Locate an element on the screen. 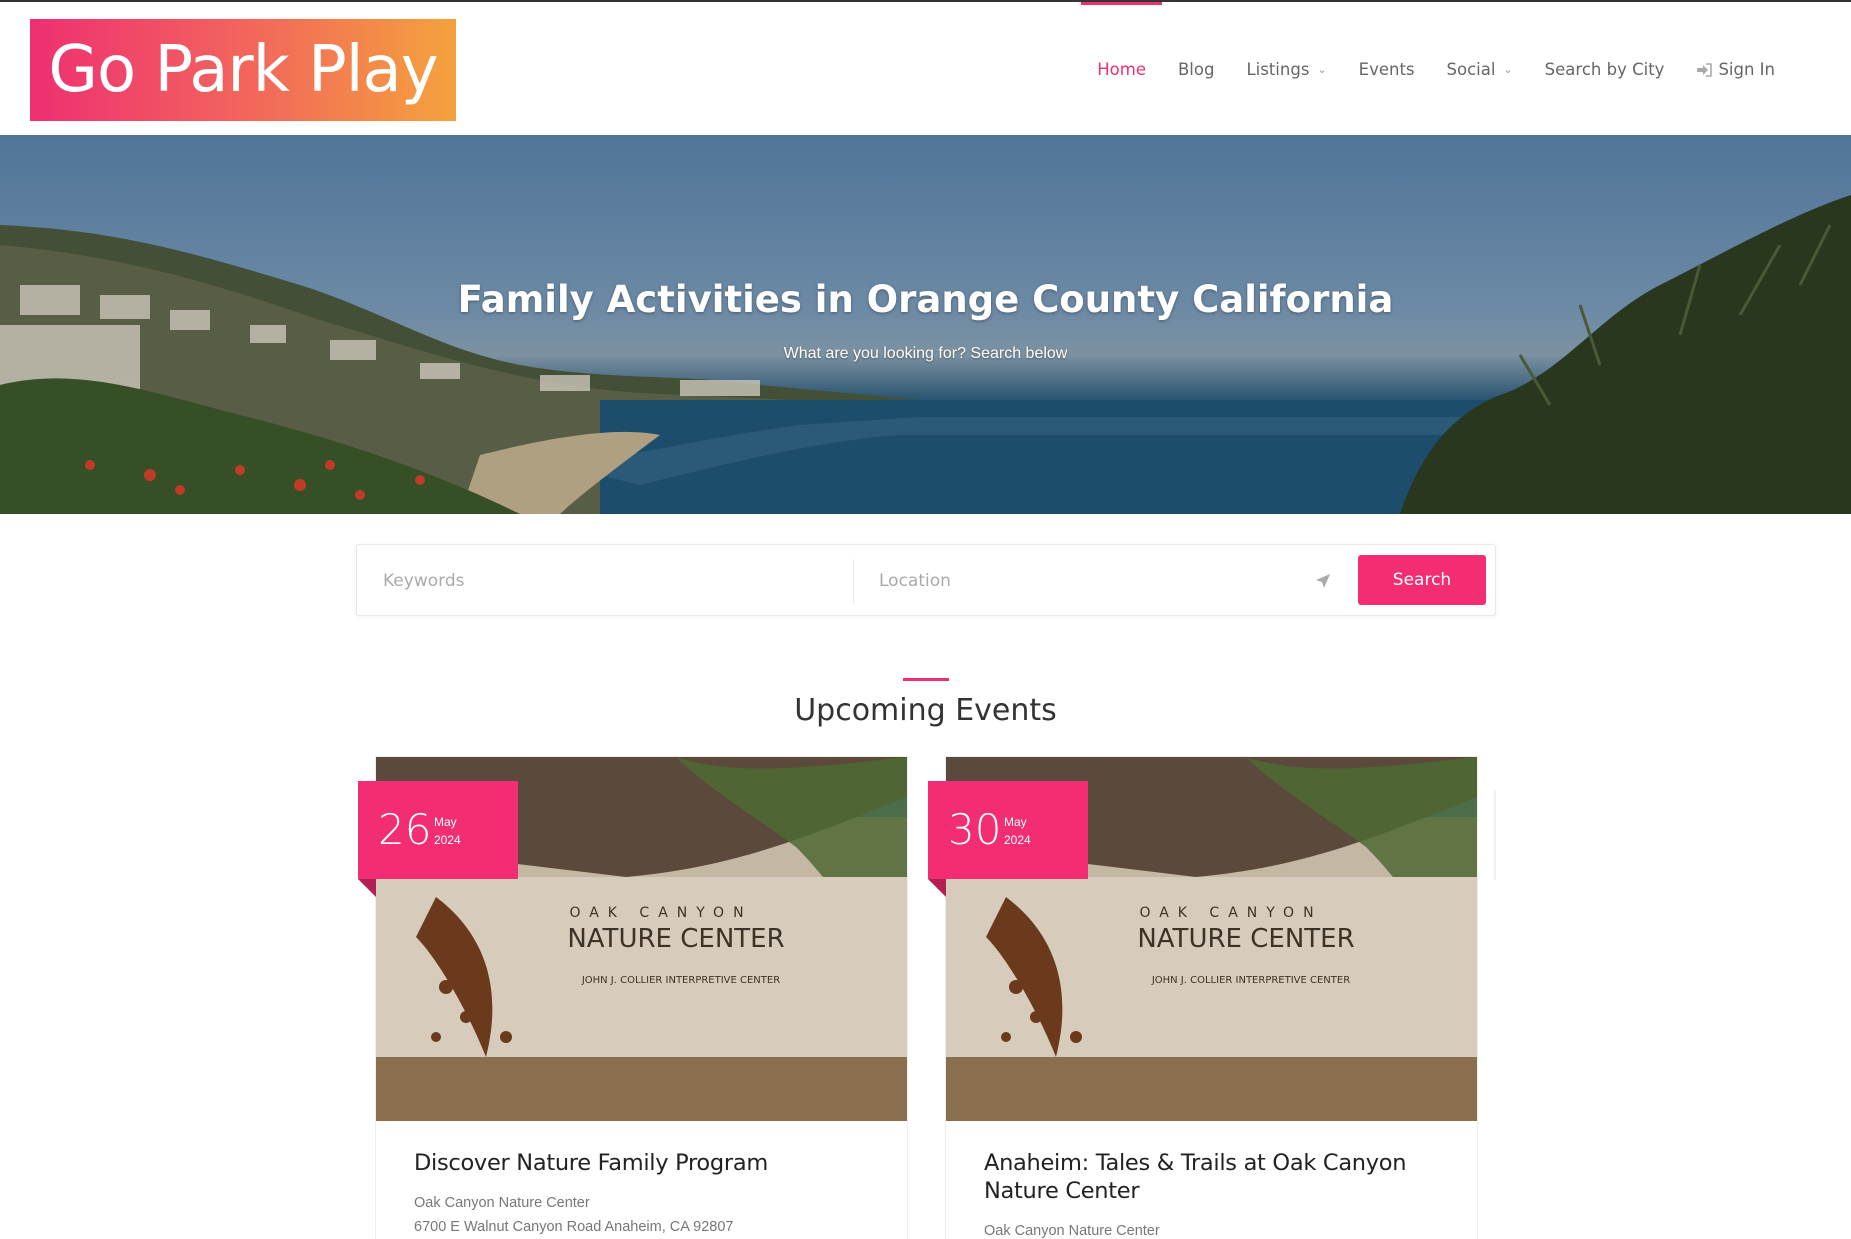 Image resolution: width=1851 pixels, height=1239 pixels. nav-item-search-by-city: Search by City is located at coordinates (1605, 69).